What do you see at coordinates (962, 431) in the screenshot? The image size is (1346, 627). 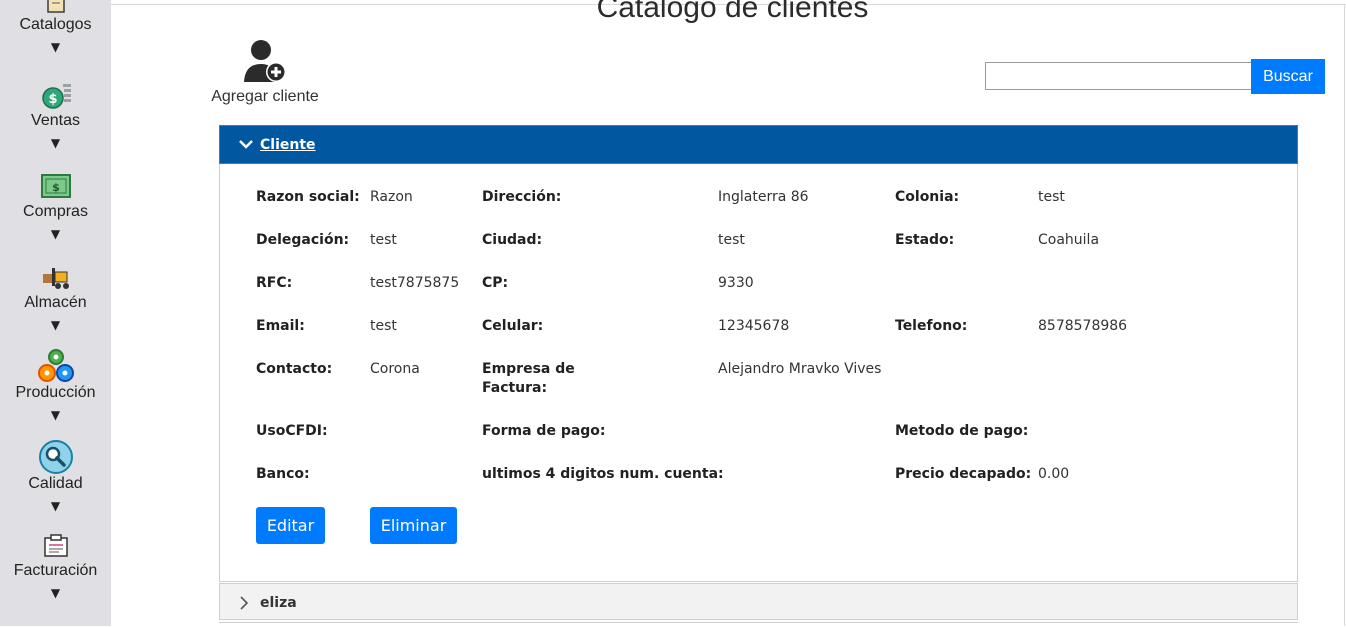 I see `metodo-pago-label: Metodo de pago:` at bounding box center [962, 431].